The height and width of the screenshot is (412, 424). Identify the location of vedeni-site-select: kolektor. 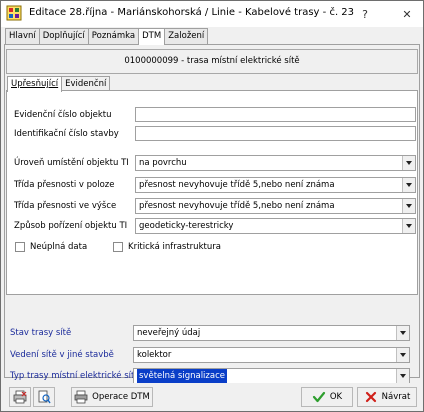
(271, 355).